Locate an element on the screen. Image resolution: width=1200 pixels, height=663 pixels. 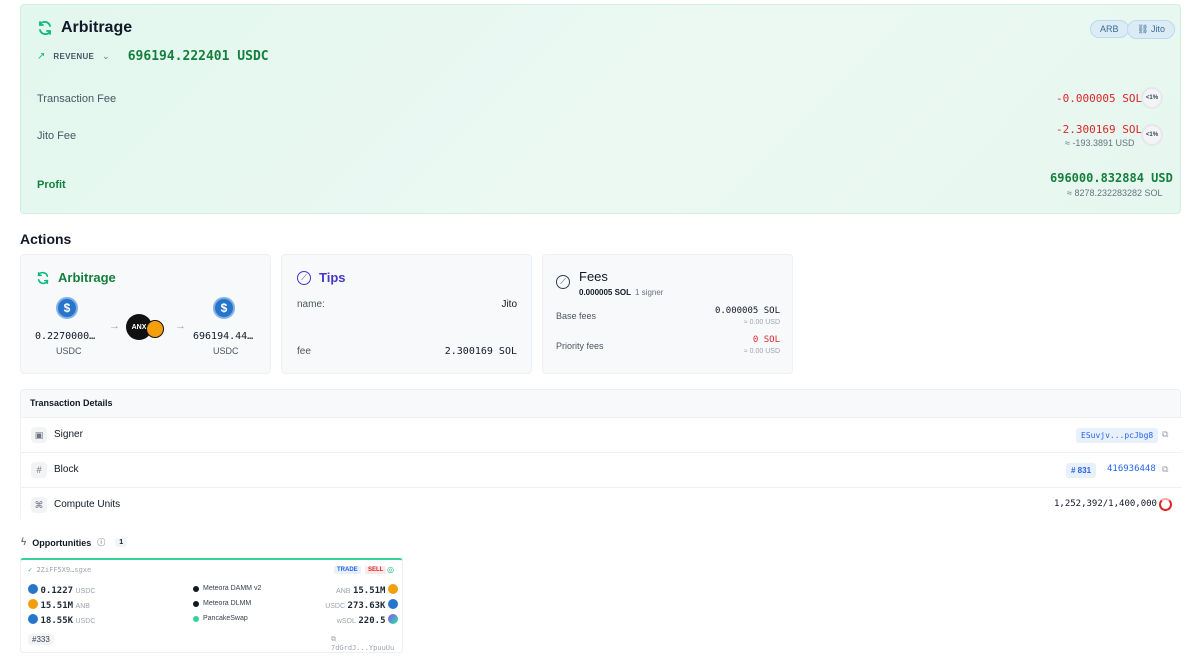
chevron-down-icon: ⌄ is located at coordinates (106, 56).